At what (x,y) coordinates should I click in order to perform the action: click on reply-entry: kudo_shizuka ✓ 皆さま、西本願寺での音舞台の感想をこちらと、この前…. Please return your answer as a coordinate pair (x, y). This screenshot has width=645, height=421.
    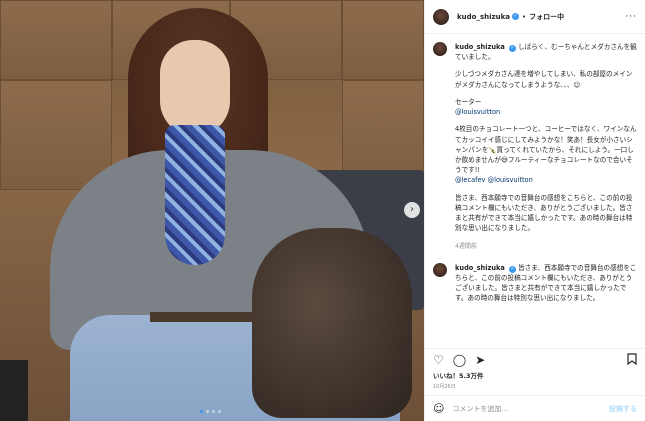
    Looking at the image, I should click on (535, 283).